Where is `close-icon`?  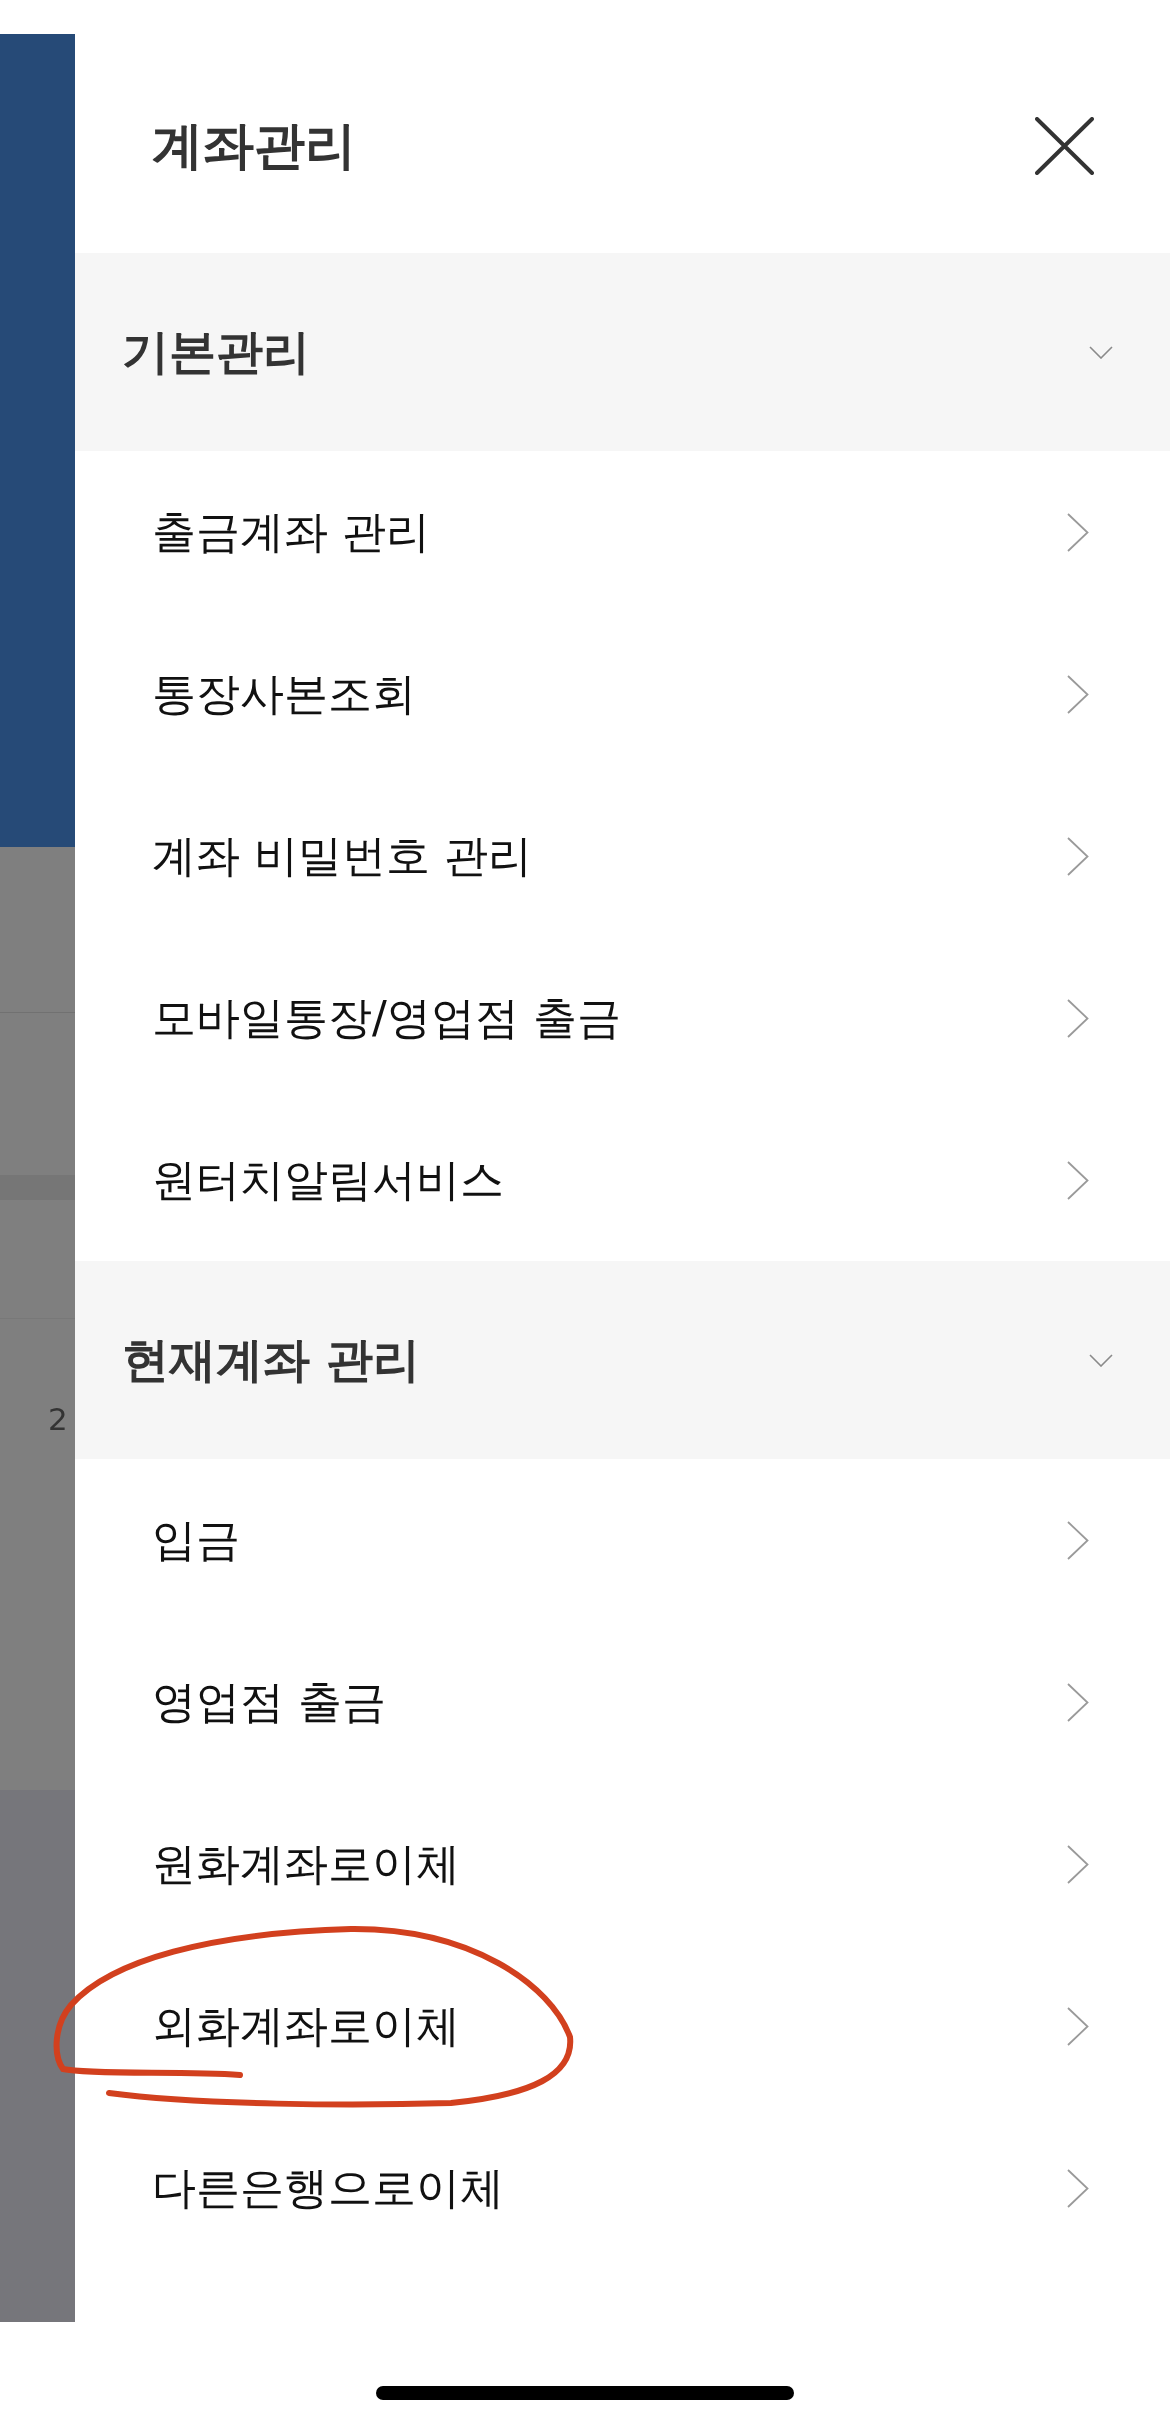
close-icon is located at coordinates (1064, 145).